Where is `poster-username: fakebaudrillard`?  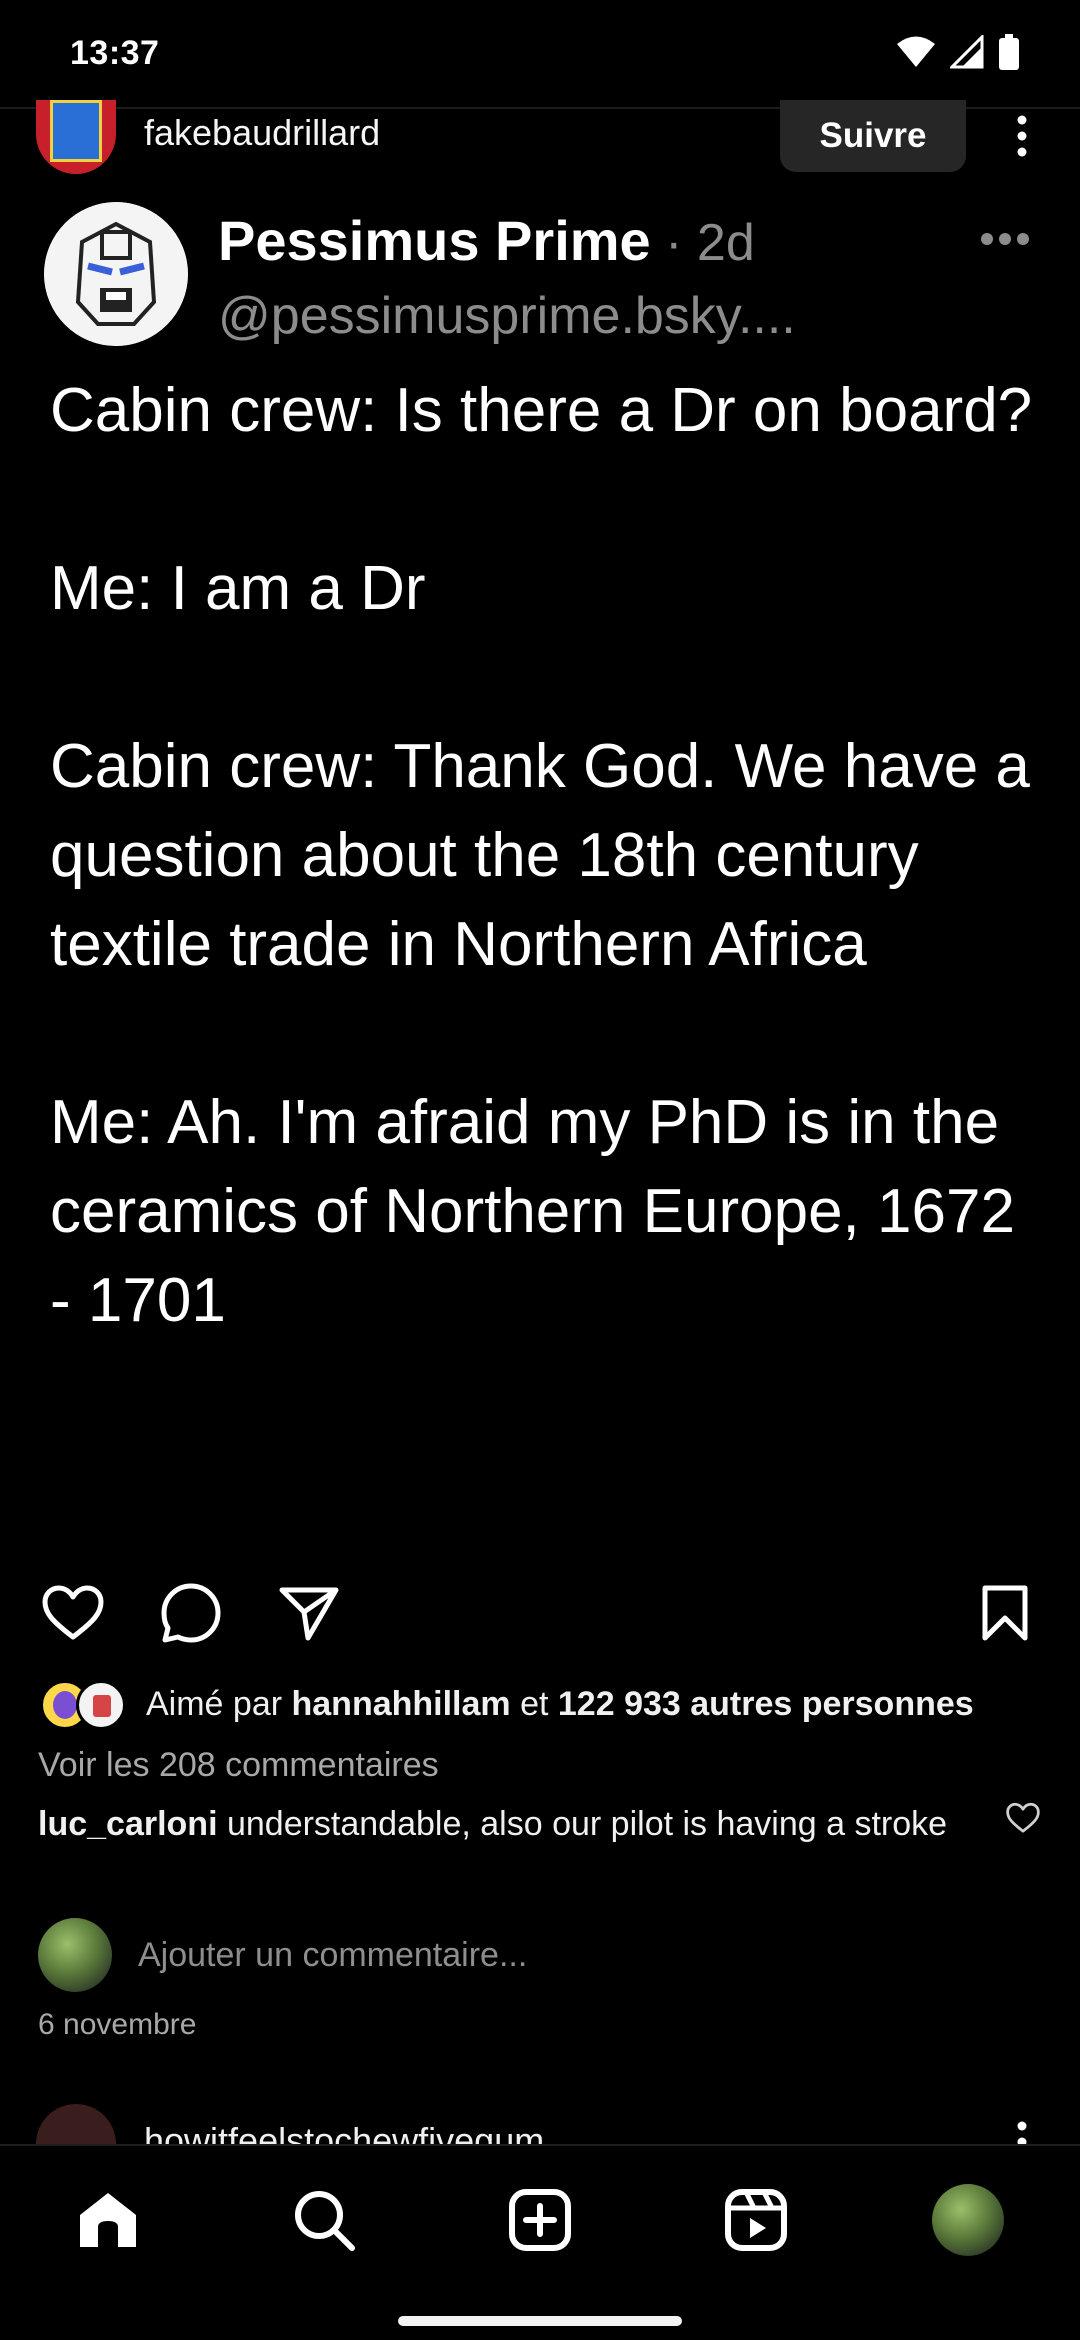
poster-username: fakebaudrillard is located at coordinates (262, 133).